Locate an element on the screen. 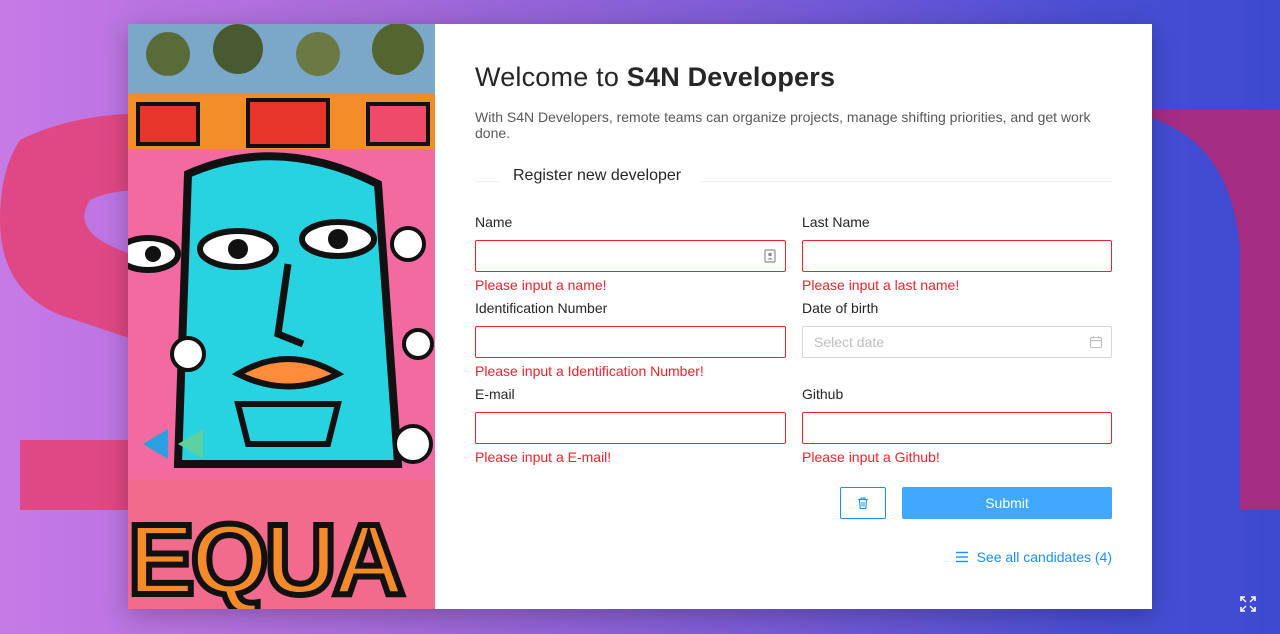 The image size is (1280, 634). delete-button is located at coordinates (863, 503).